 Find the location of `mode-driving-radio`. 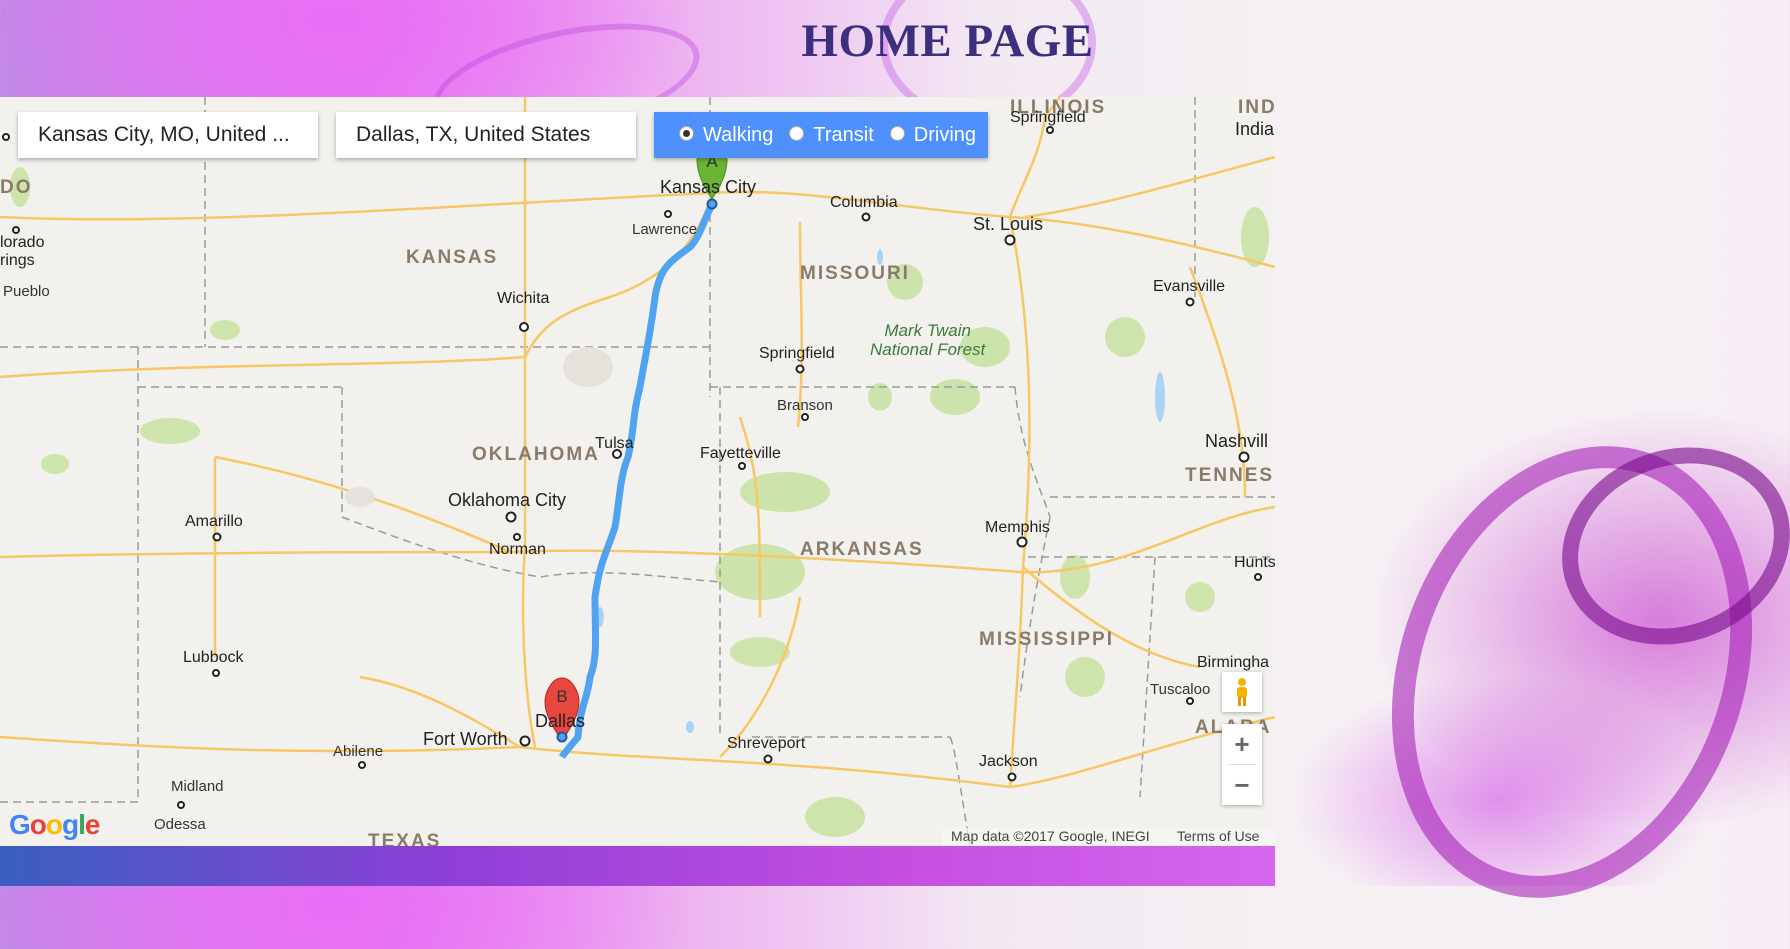

mode-driving-radio is located at coordinates (897, 133).